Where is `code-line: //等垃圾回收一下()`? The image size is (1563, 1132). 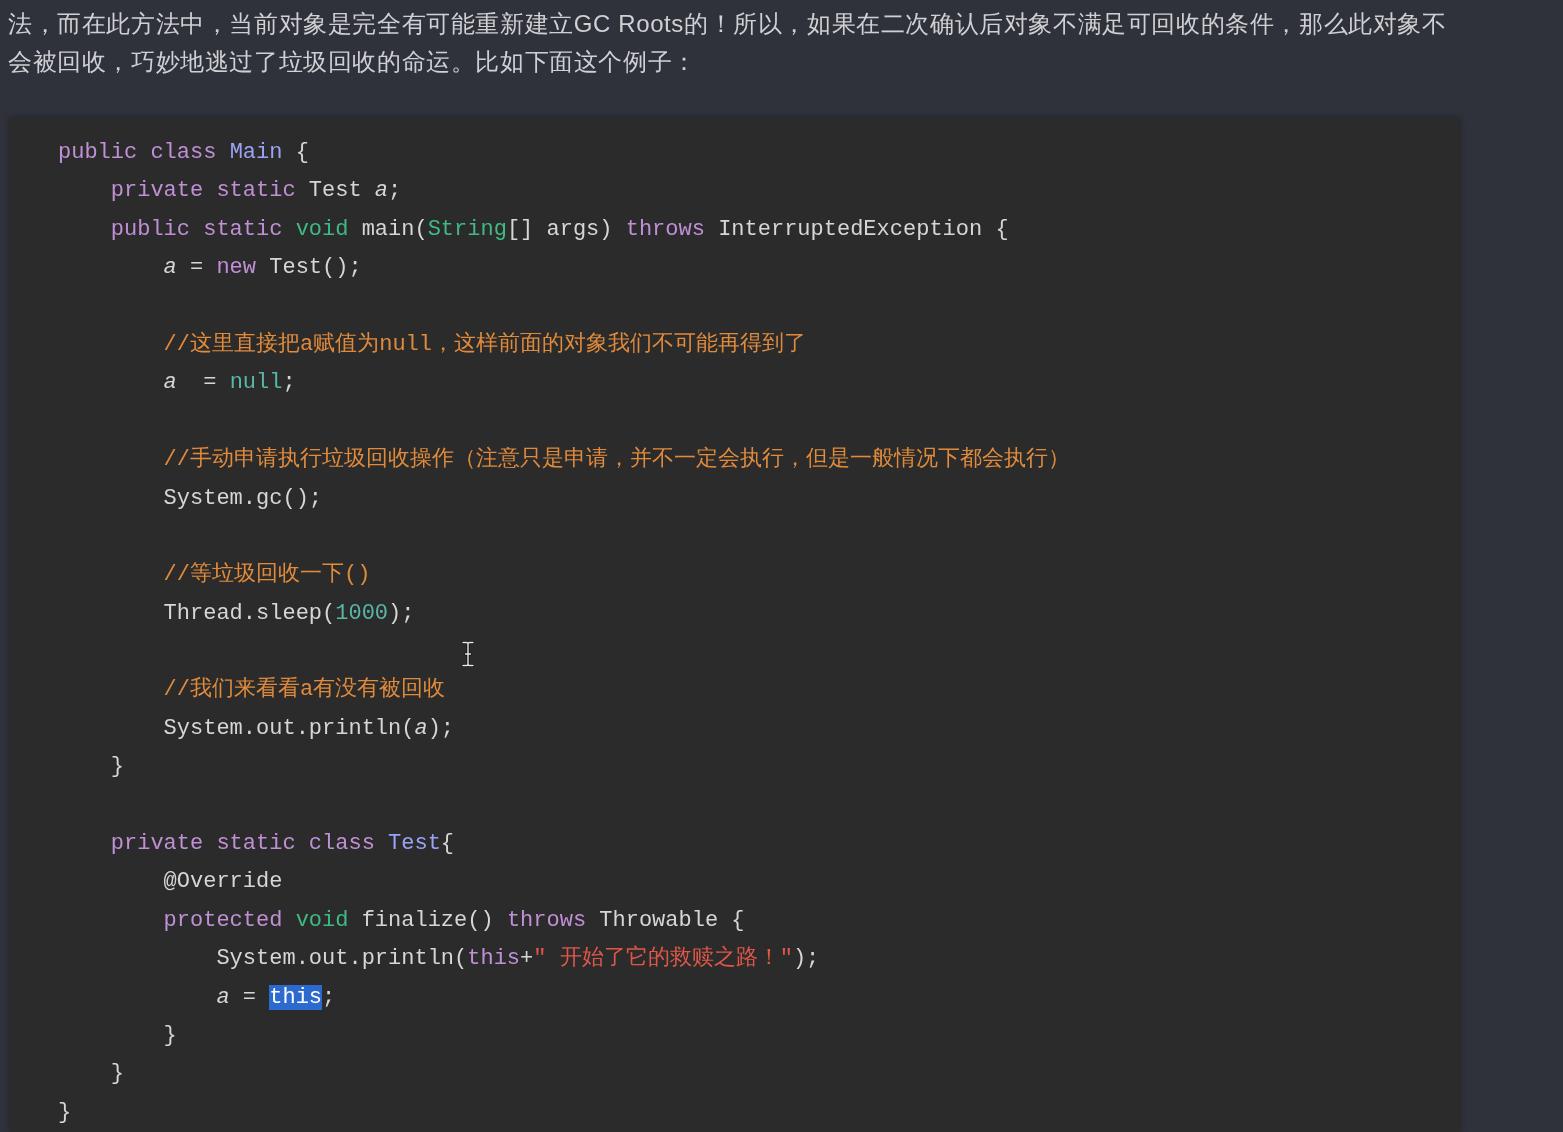 code-line: //等垃圾回收一下() is located at coordinates (267, 575).